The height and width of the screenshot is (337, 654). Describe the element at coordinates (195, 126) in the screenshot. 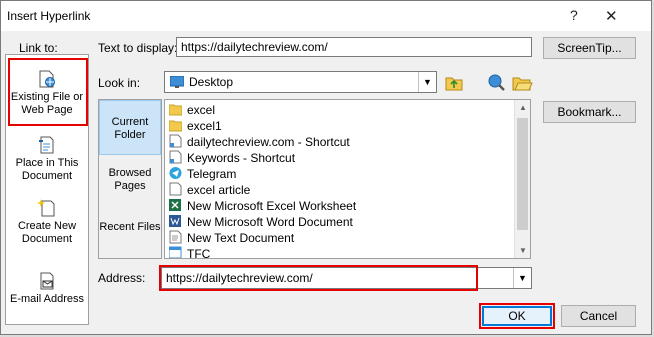

I see `list-item: excel1` at that location.